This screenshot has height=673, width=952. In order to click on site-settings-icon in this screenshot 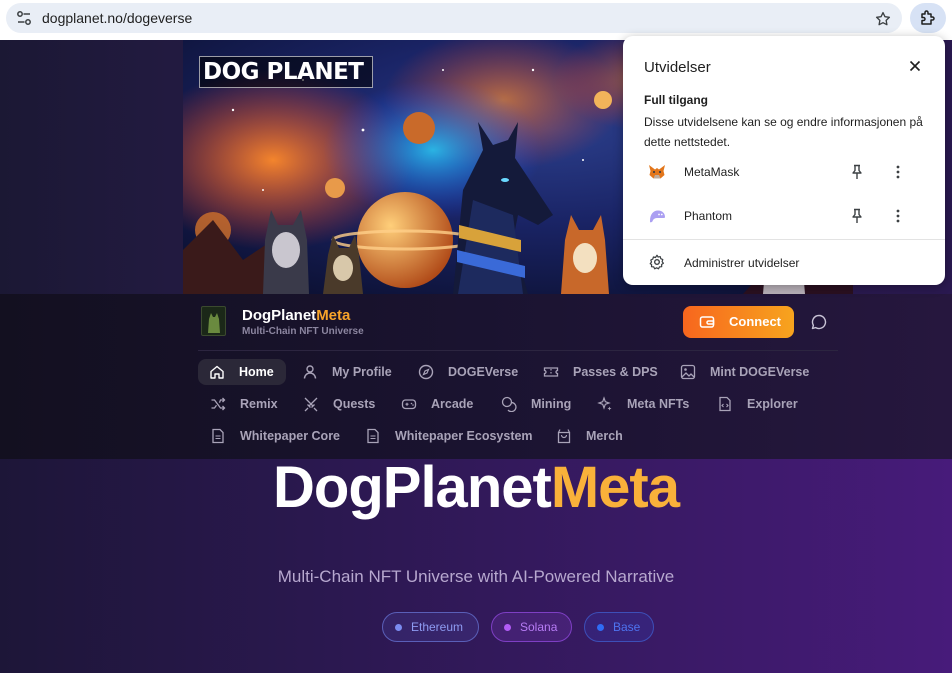, I will do `click(24, 18)`.